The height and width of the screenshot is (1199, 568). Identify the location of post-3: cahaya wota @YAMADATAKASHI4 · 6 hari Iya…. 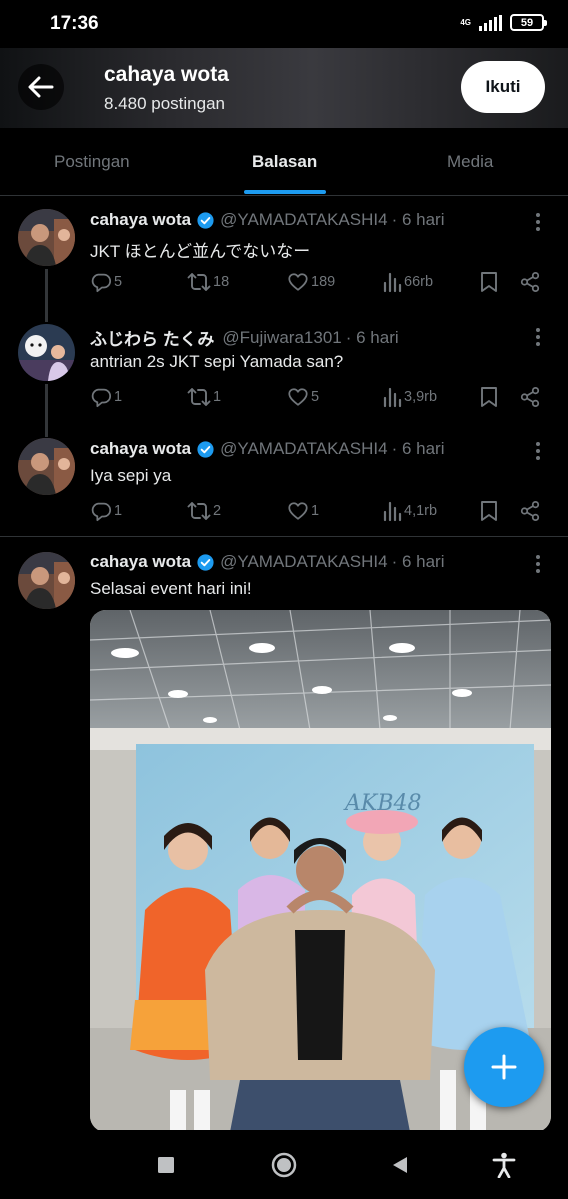
(284, 482).